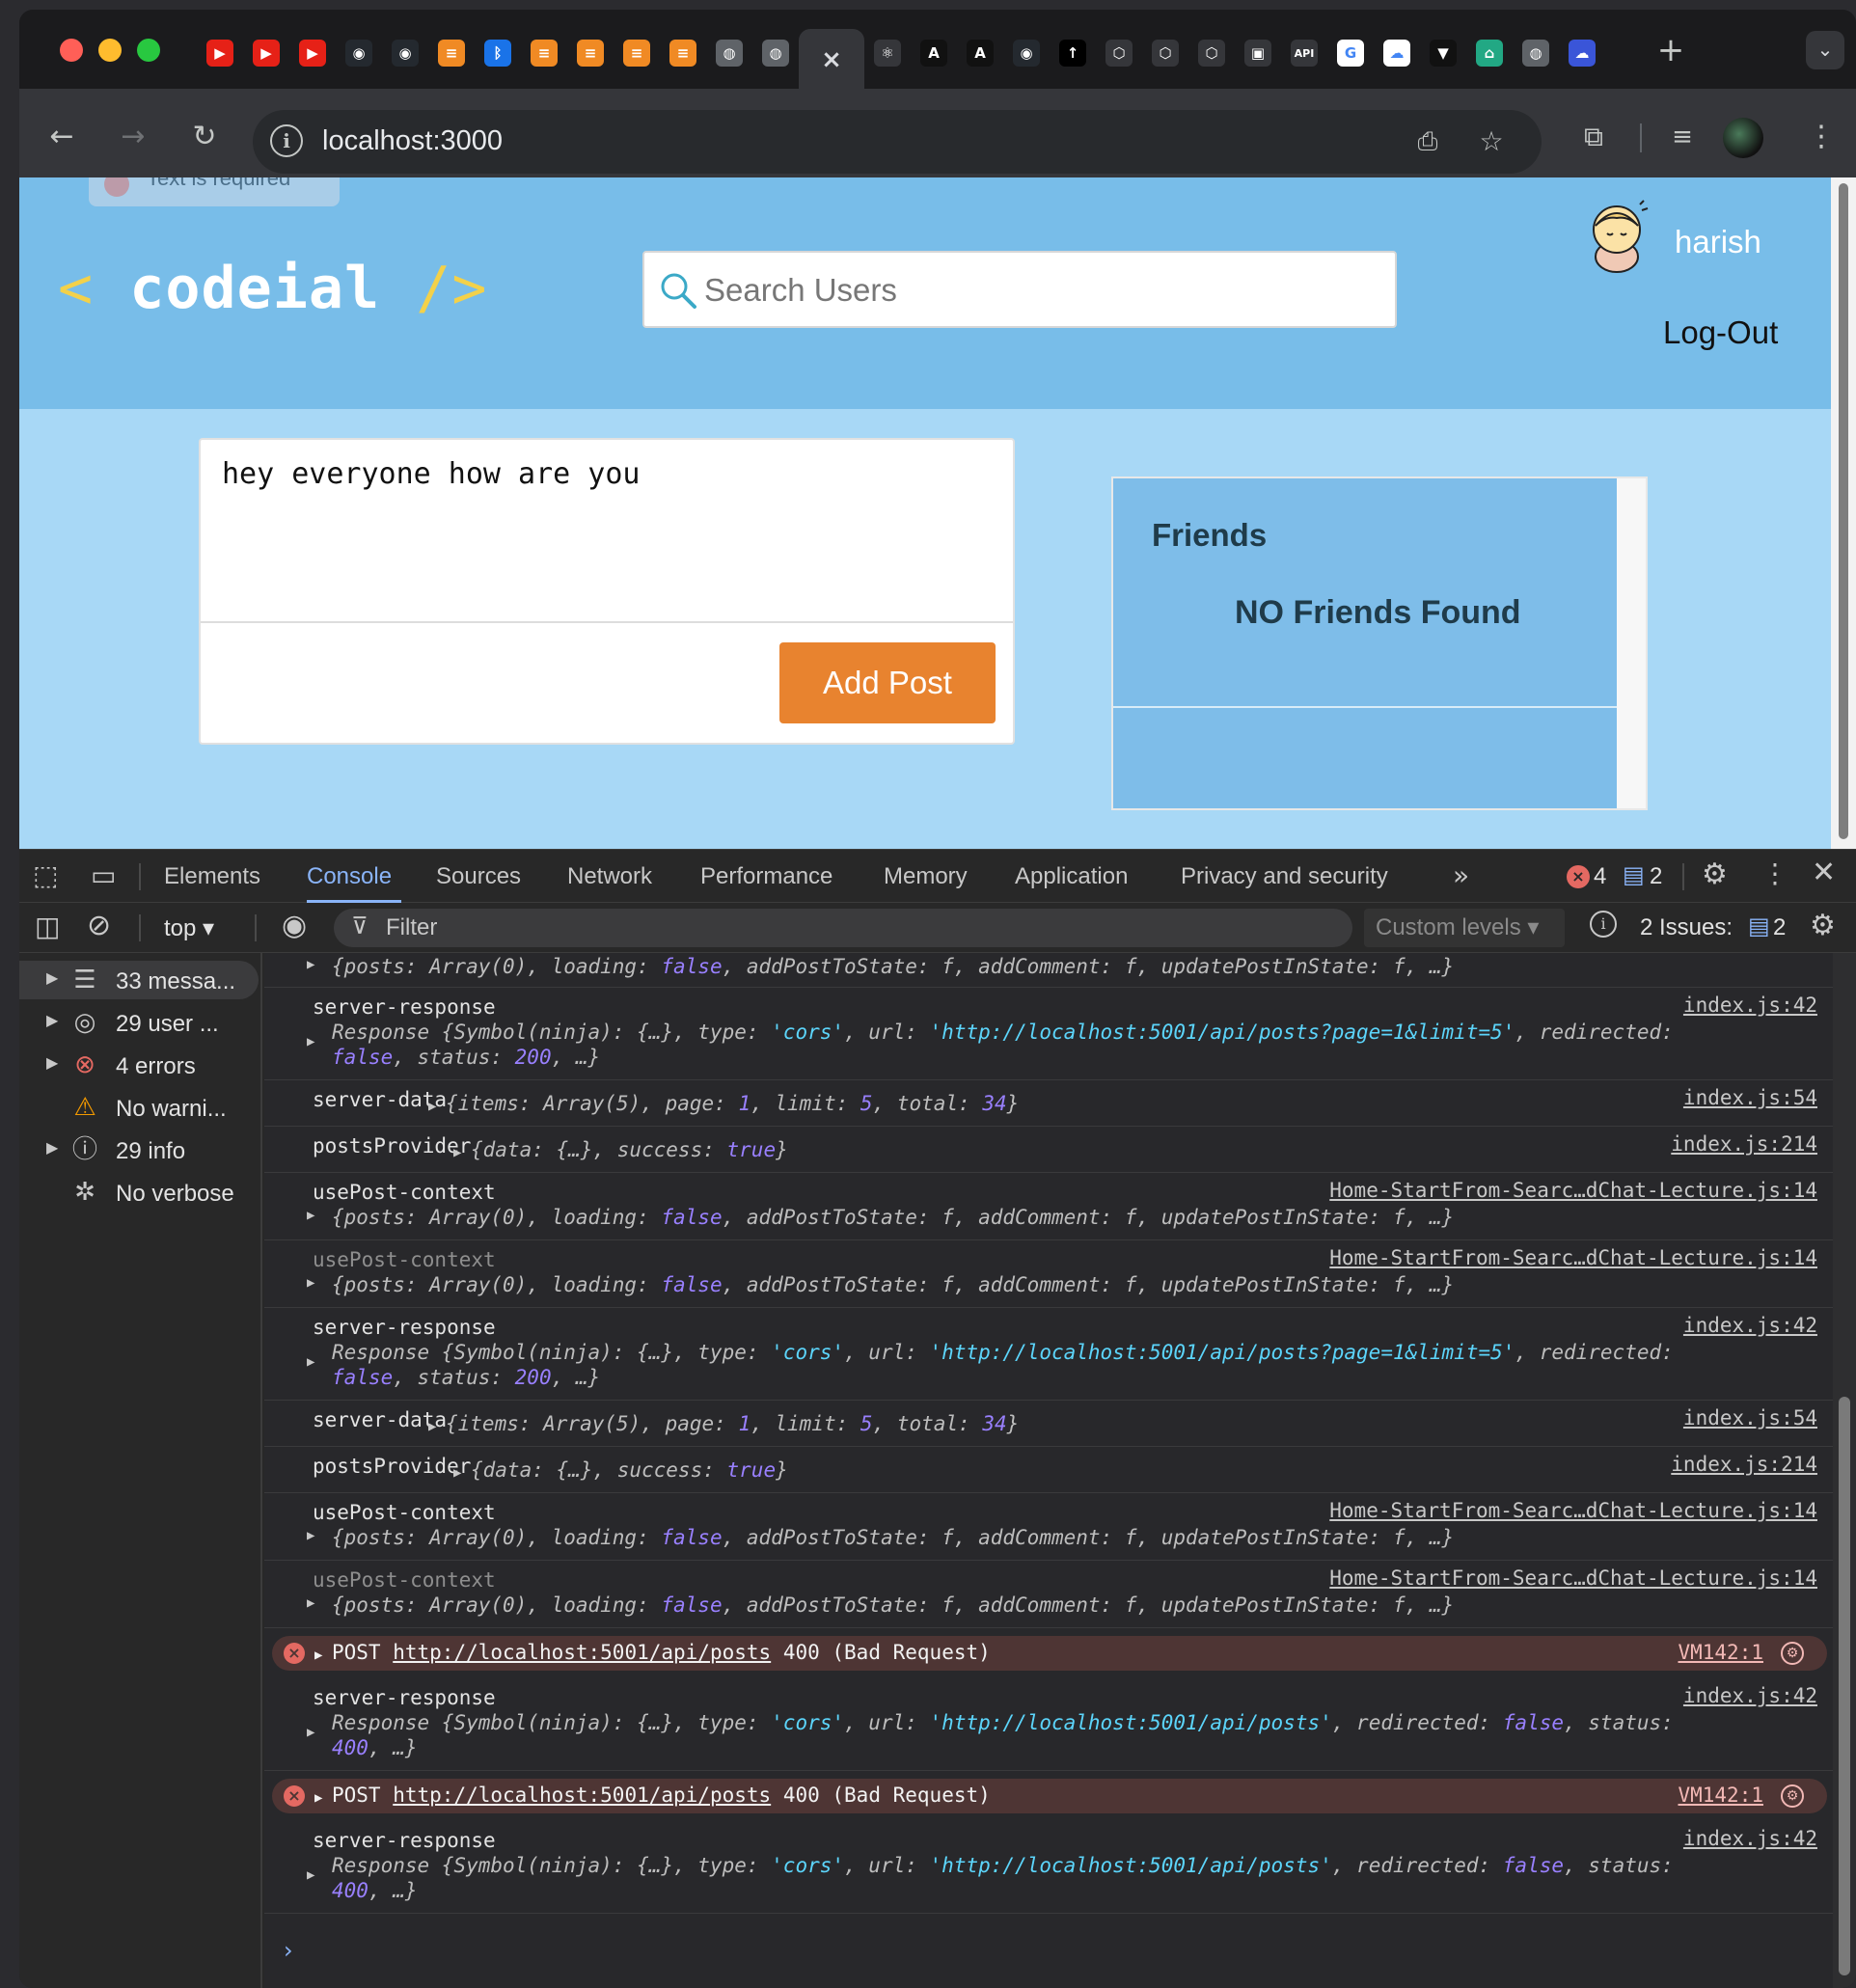 The image size is (1856, 1988). Describe the element at coordinates (683, 53) in the screenshot. I see `browser-tab-10: ≡` at that location.